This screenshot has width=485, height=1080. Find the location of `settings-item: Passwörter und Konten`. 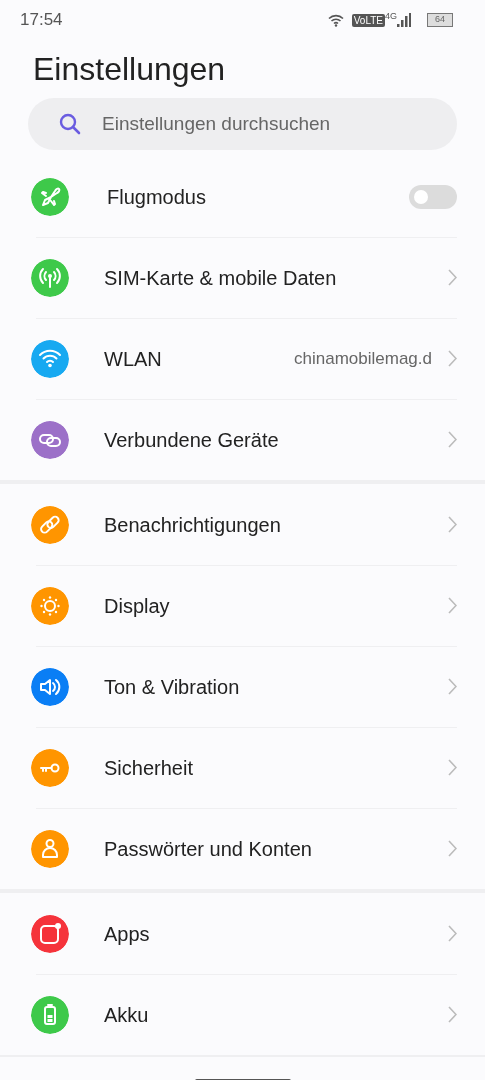

settings-item: Passwörter und Konten is located at coordinates (242, 848).